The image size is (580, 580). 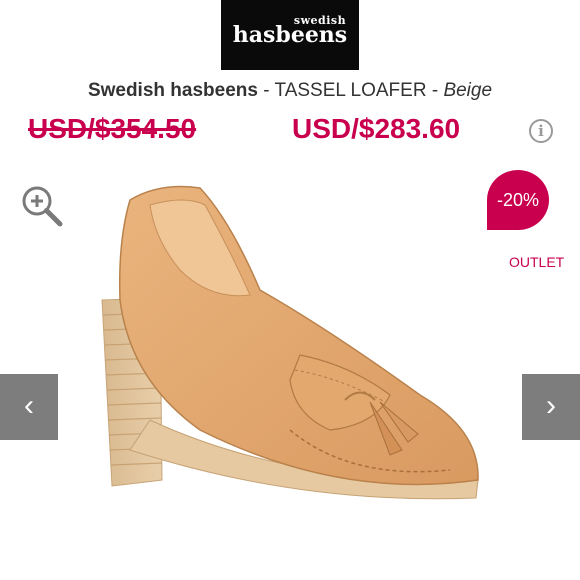 I want to click on product-model: TASSEL LOAFER, so click(x=350, y=90).